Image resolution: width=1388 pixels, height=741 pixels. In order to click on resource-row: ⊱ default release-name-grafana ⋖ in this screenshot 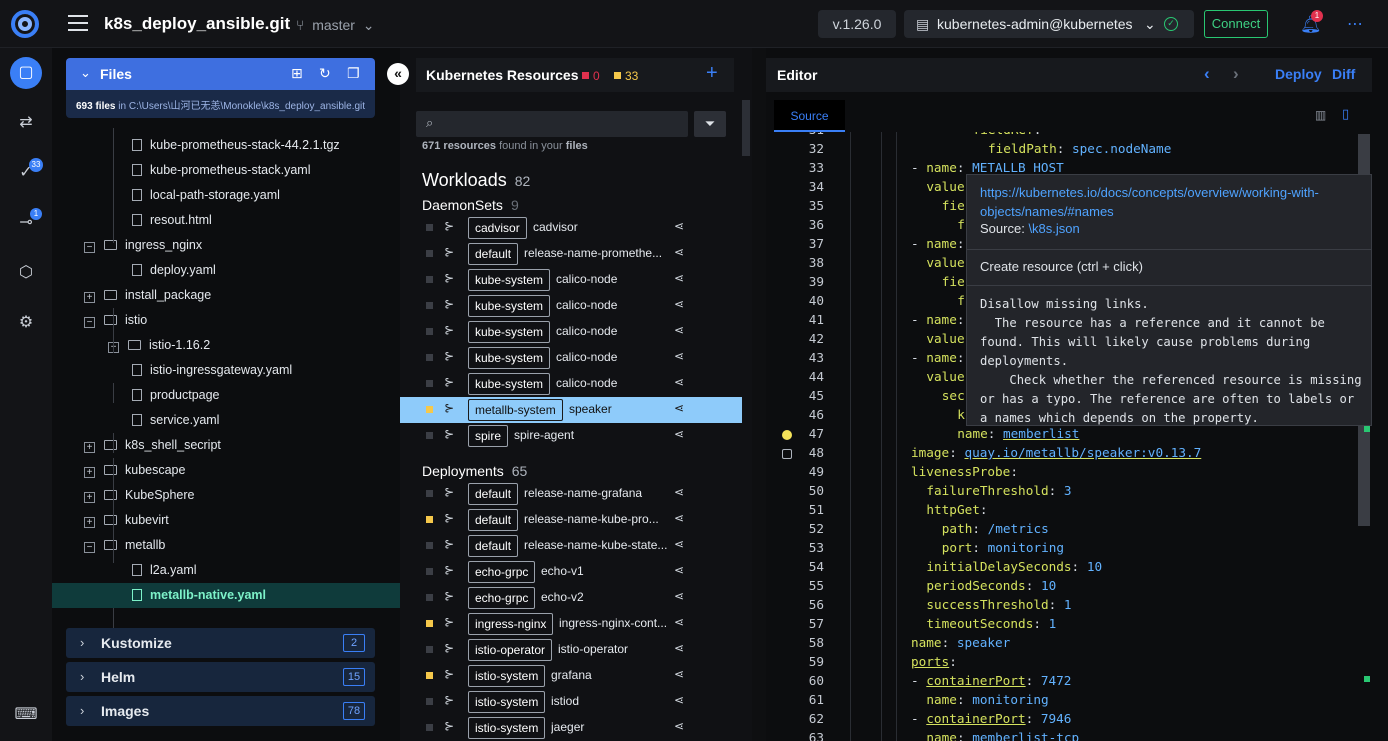, I will do `click(571, 494)`.